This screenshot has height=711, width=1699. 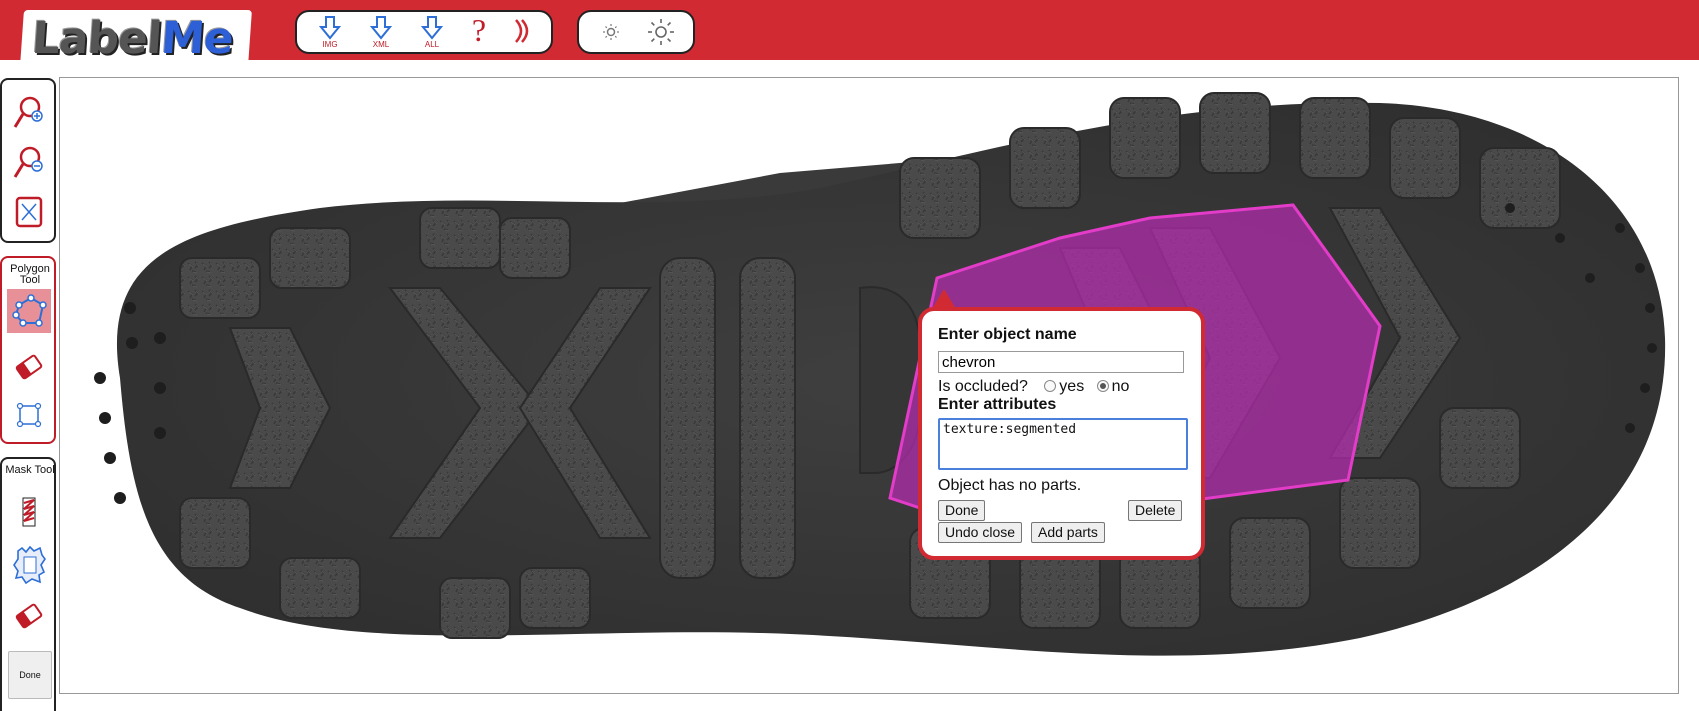 I want to click on mask-region-button, so click(x=29, y=565).